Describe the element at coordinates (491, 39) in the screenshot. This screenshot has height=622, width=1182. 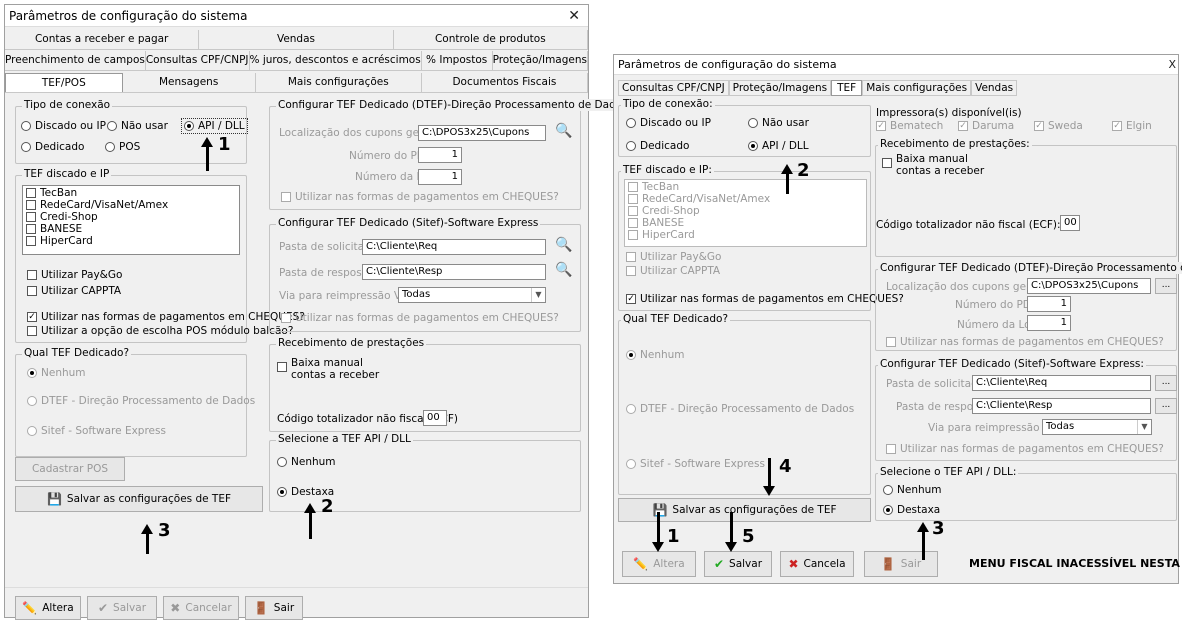
I see `tab-controle-produtos: Controle de produtos` at that location.